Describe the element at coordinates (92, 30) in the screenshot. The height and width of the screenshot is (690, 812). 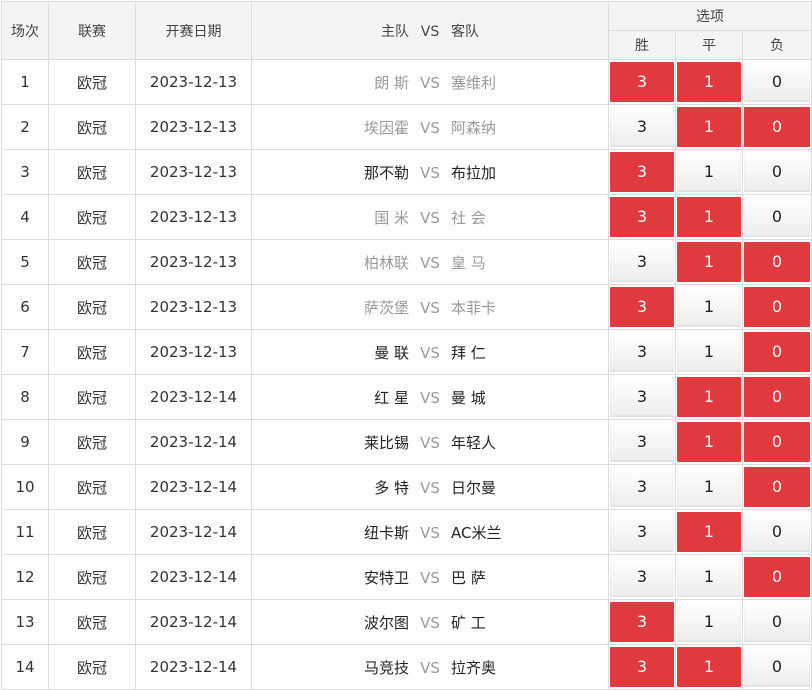
I see `header-league: 联赛` at that location.